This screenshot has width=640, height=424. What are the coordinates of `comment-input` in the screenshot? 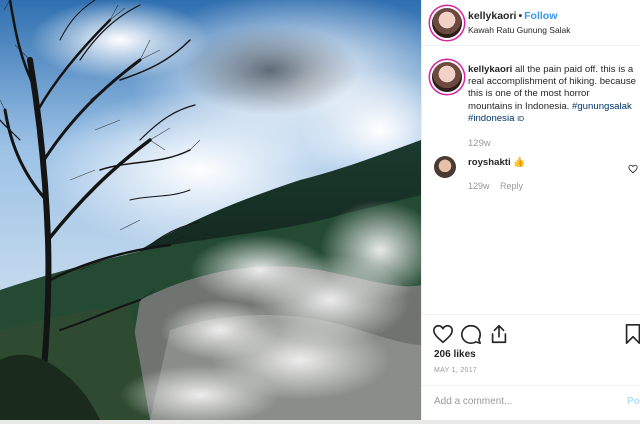 It's located at (524, 401).